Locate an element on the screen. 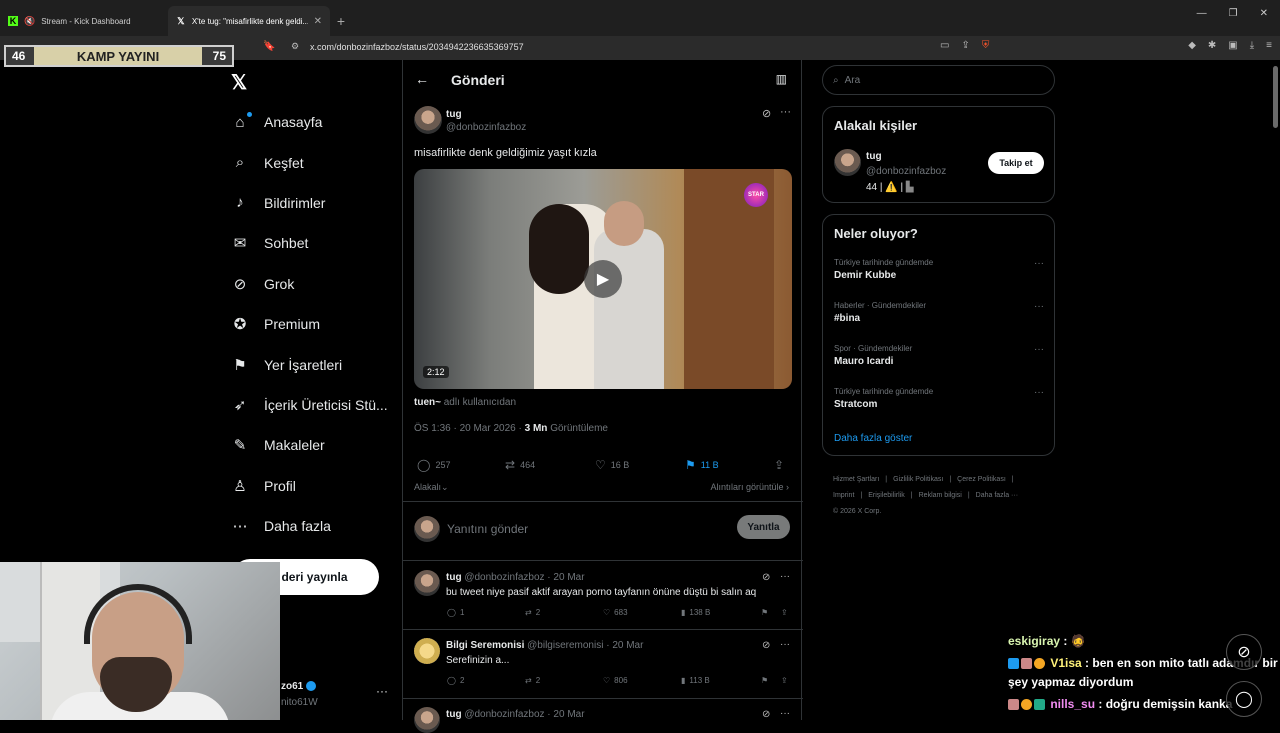 This screenshot has width=1280, height=733. mute-icon: 🔇 is located at coordinates (29, 21).